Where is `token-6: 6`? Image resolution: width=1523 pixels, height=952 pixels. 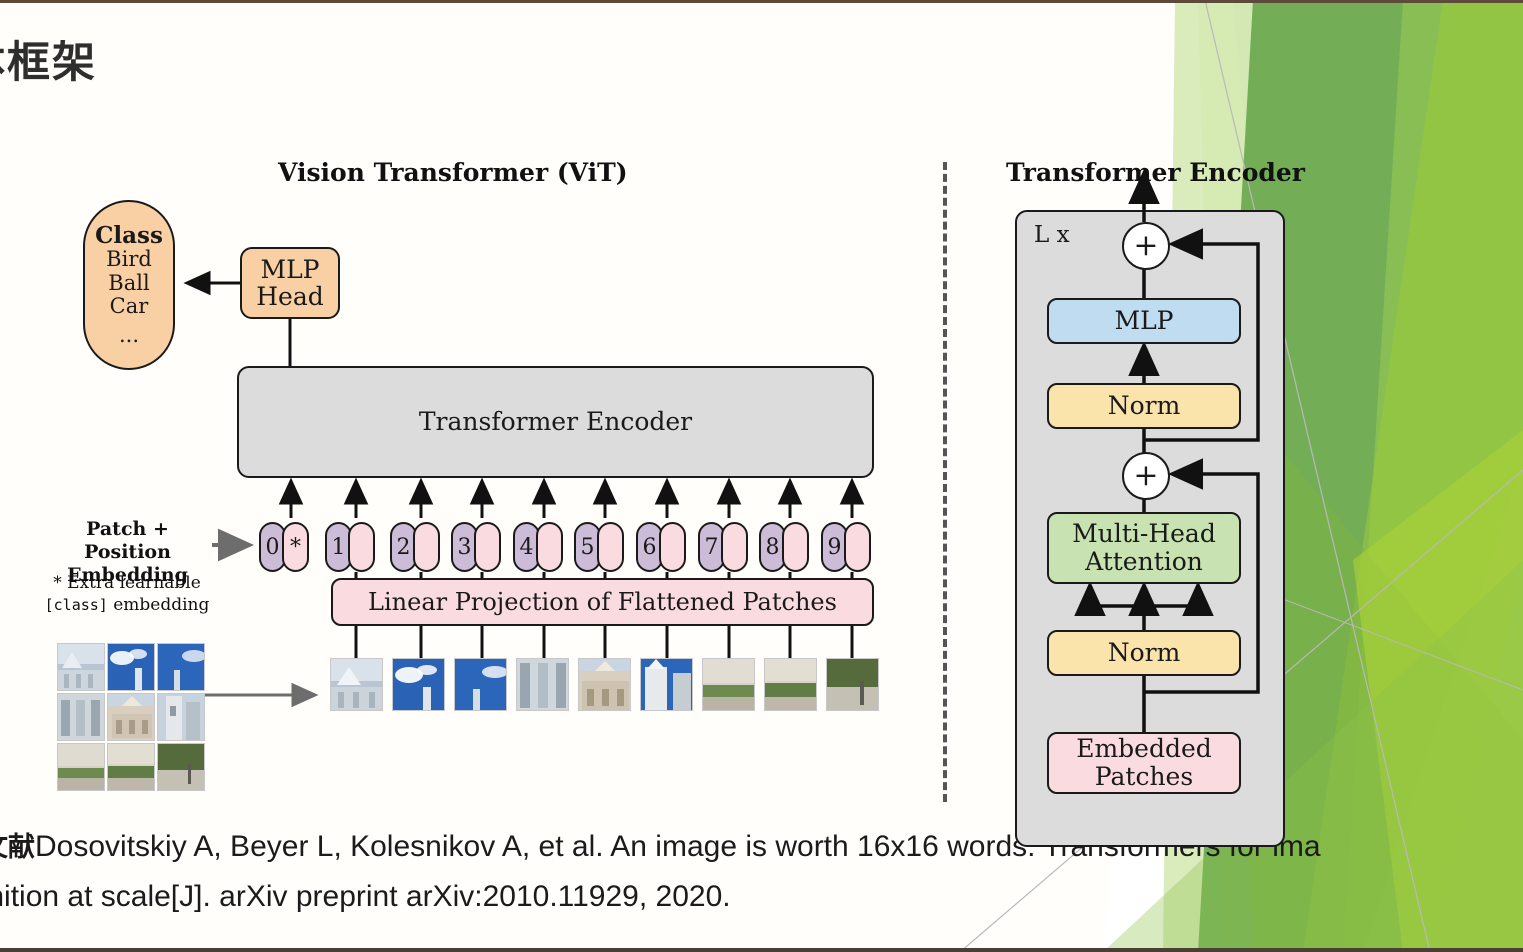
token-6: 6 is located at coordinates (661, 547).